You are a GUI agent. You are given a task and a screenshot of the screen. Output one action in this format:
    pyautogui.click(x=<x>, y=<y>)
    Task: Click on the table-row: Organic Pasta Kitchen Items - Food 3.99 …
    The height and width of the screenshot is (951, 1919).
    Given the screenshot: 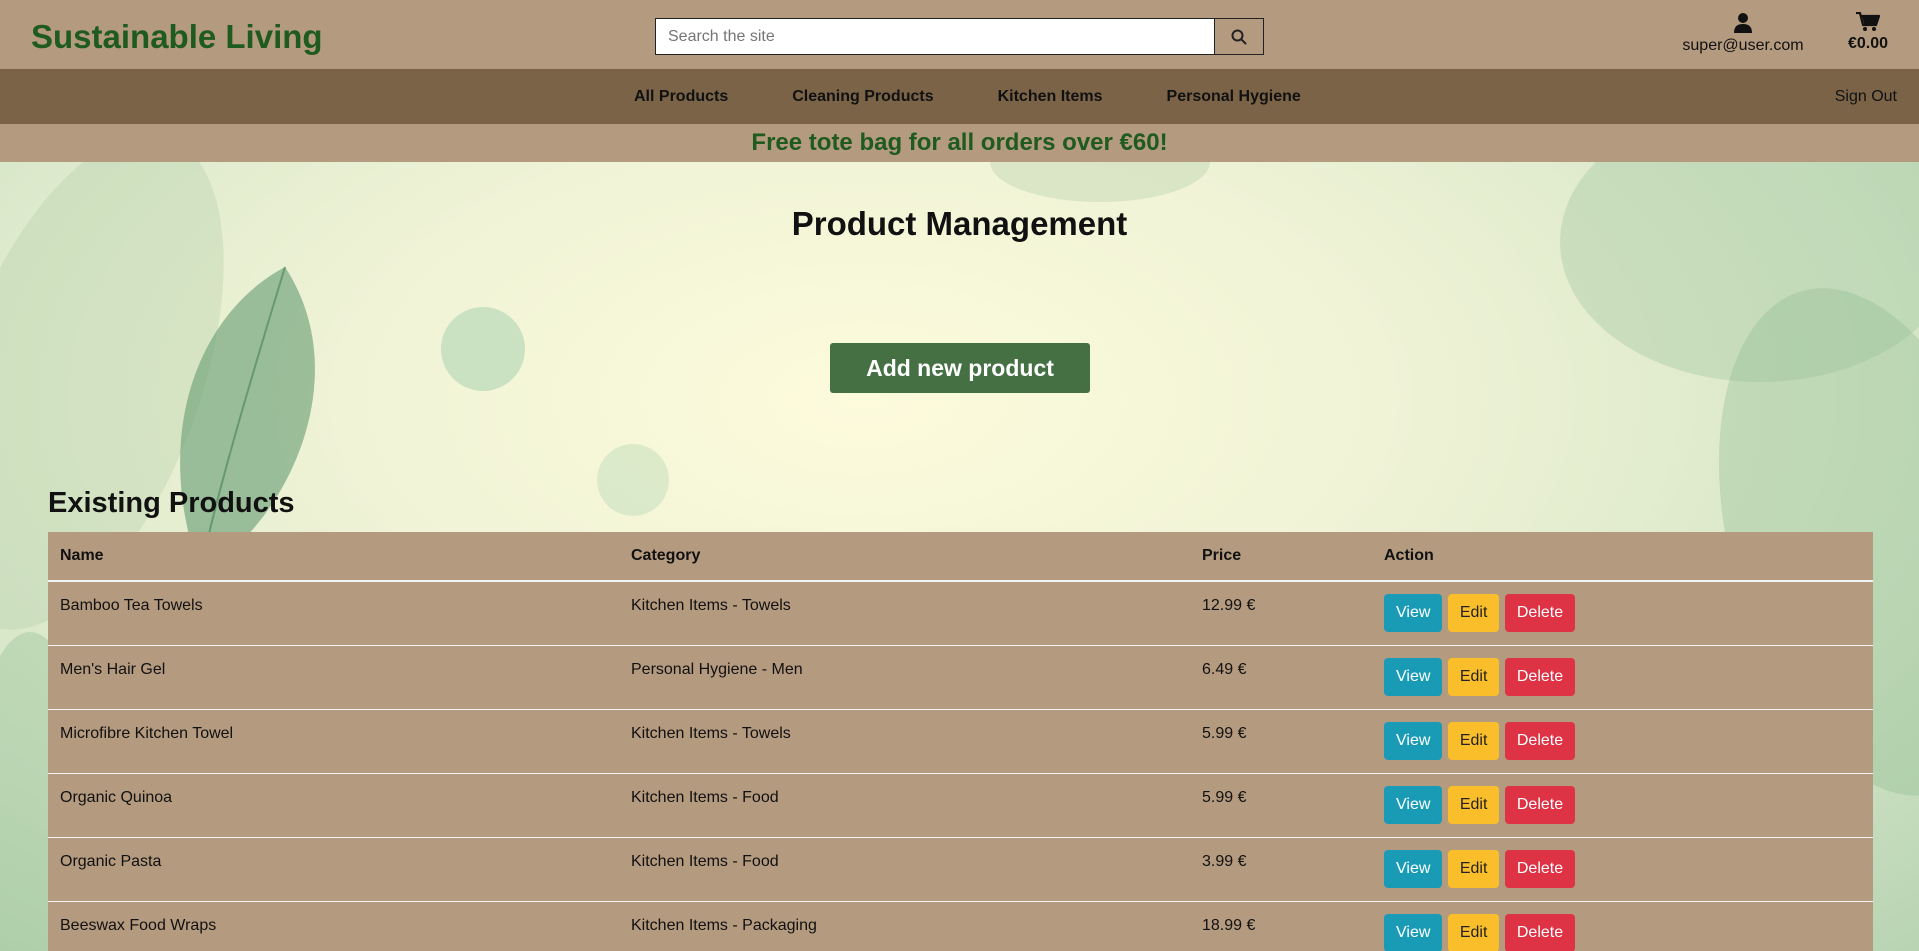 What is the action you would take?
    pyautogui.click(x=960, y=869)
    